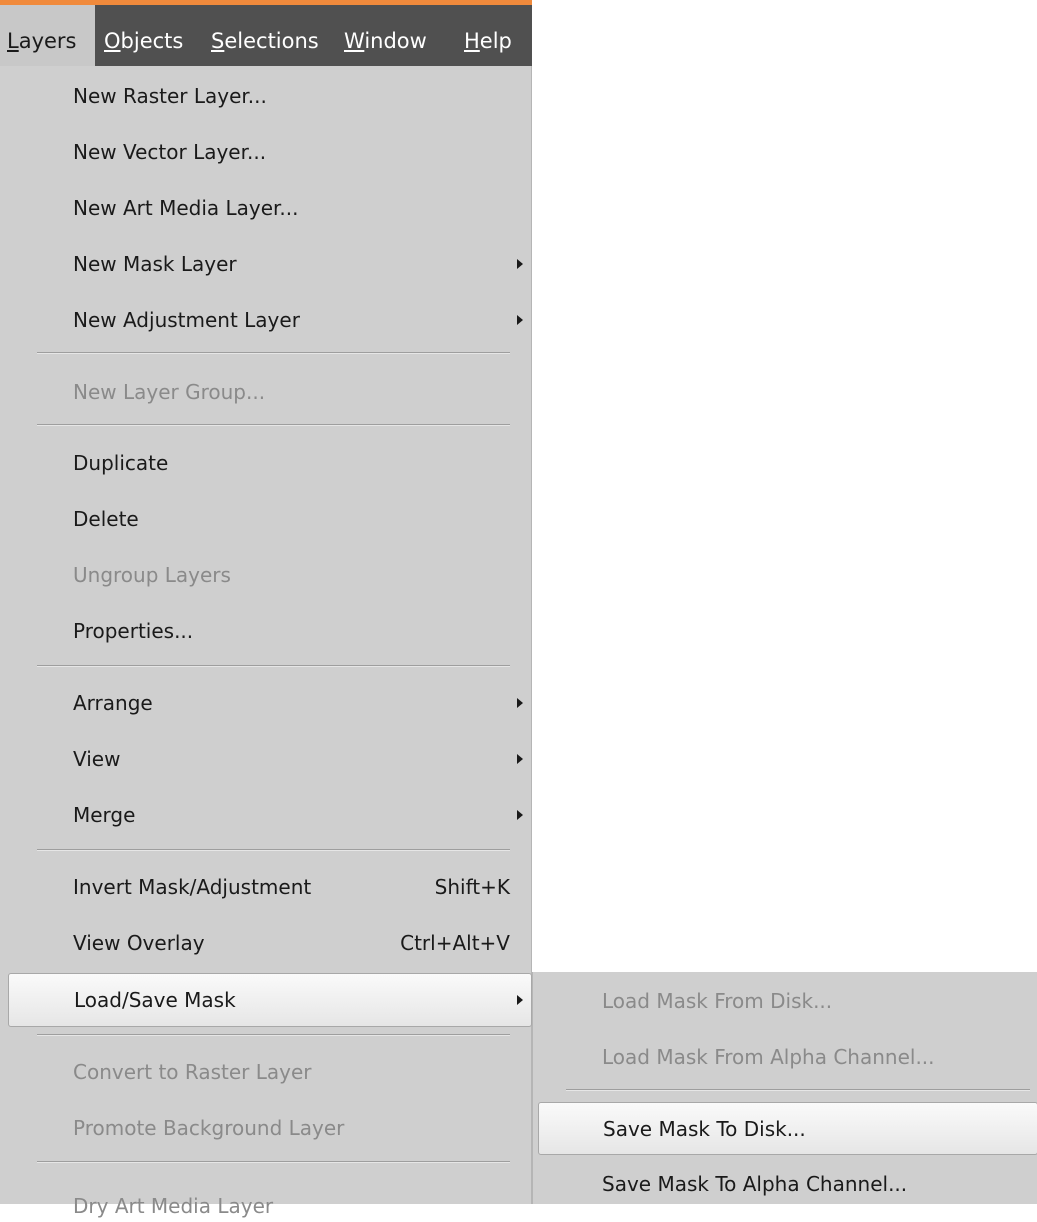  I want to click on menu-item-new-adjustment-layer: New Adjustment Layer, so click(266, 320).